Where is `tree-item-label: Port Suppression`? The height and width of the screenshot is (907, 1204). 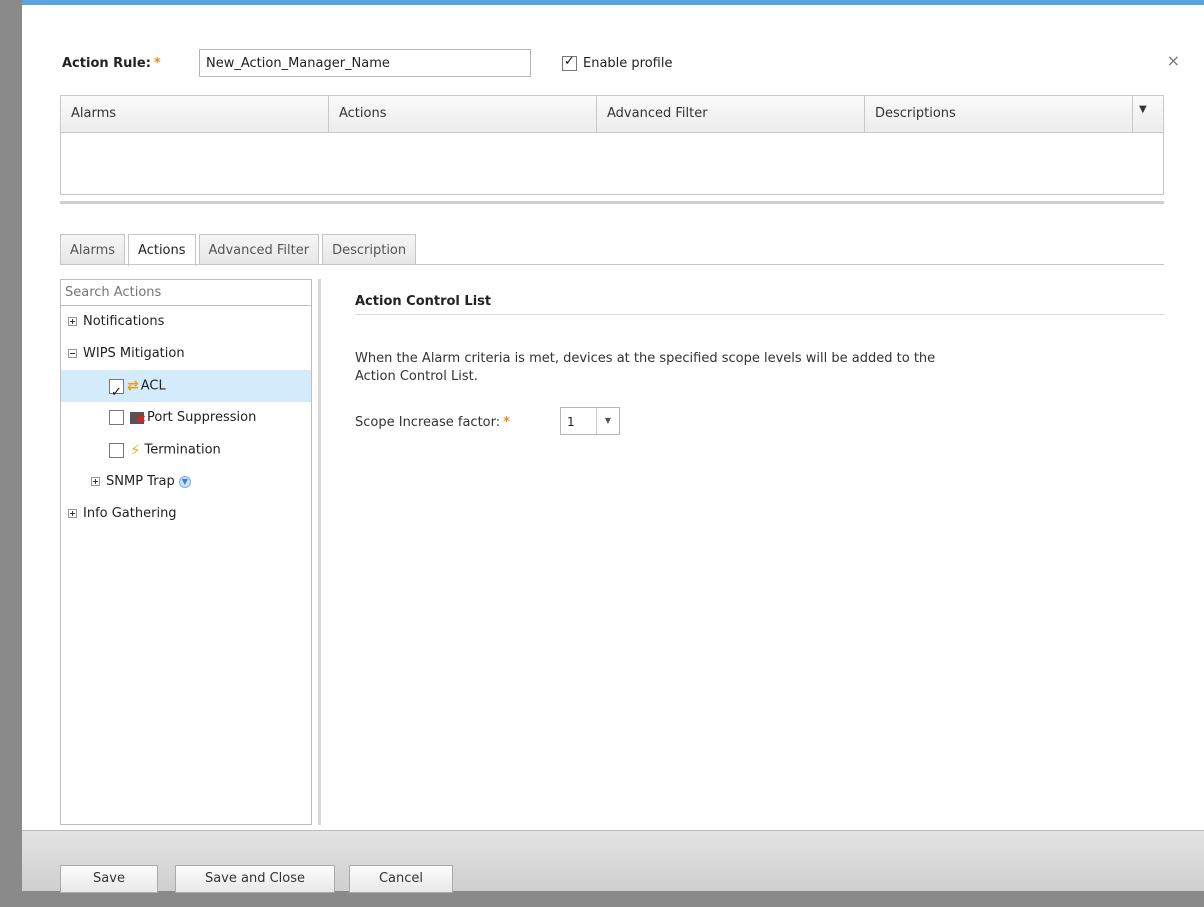 tree-item-label: Port Suppression is located at coordinates (202, 417).